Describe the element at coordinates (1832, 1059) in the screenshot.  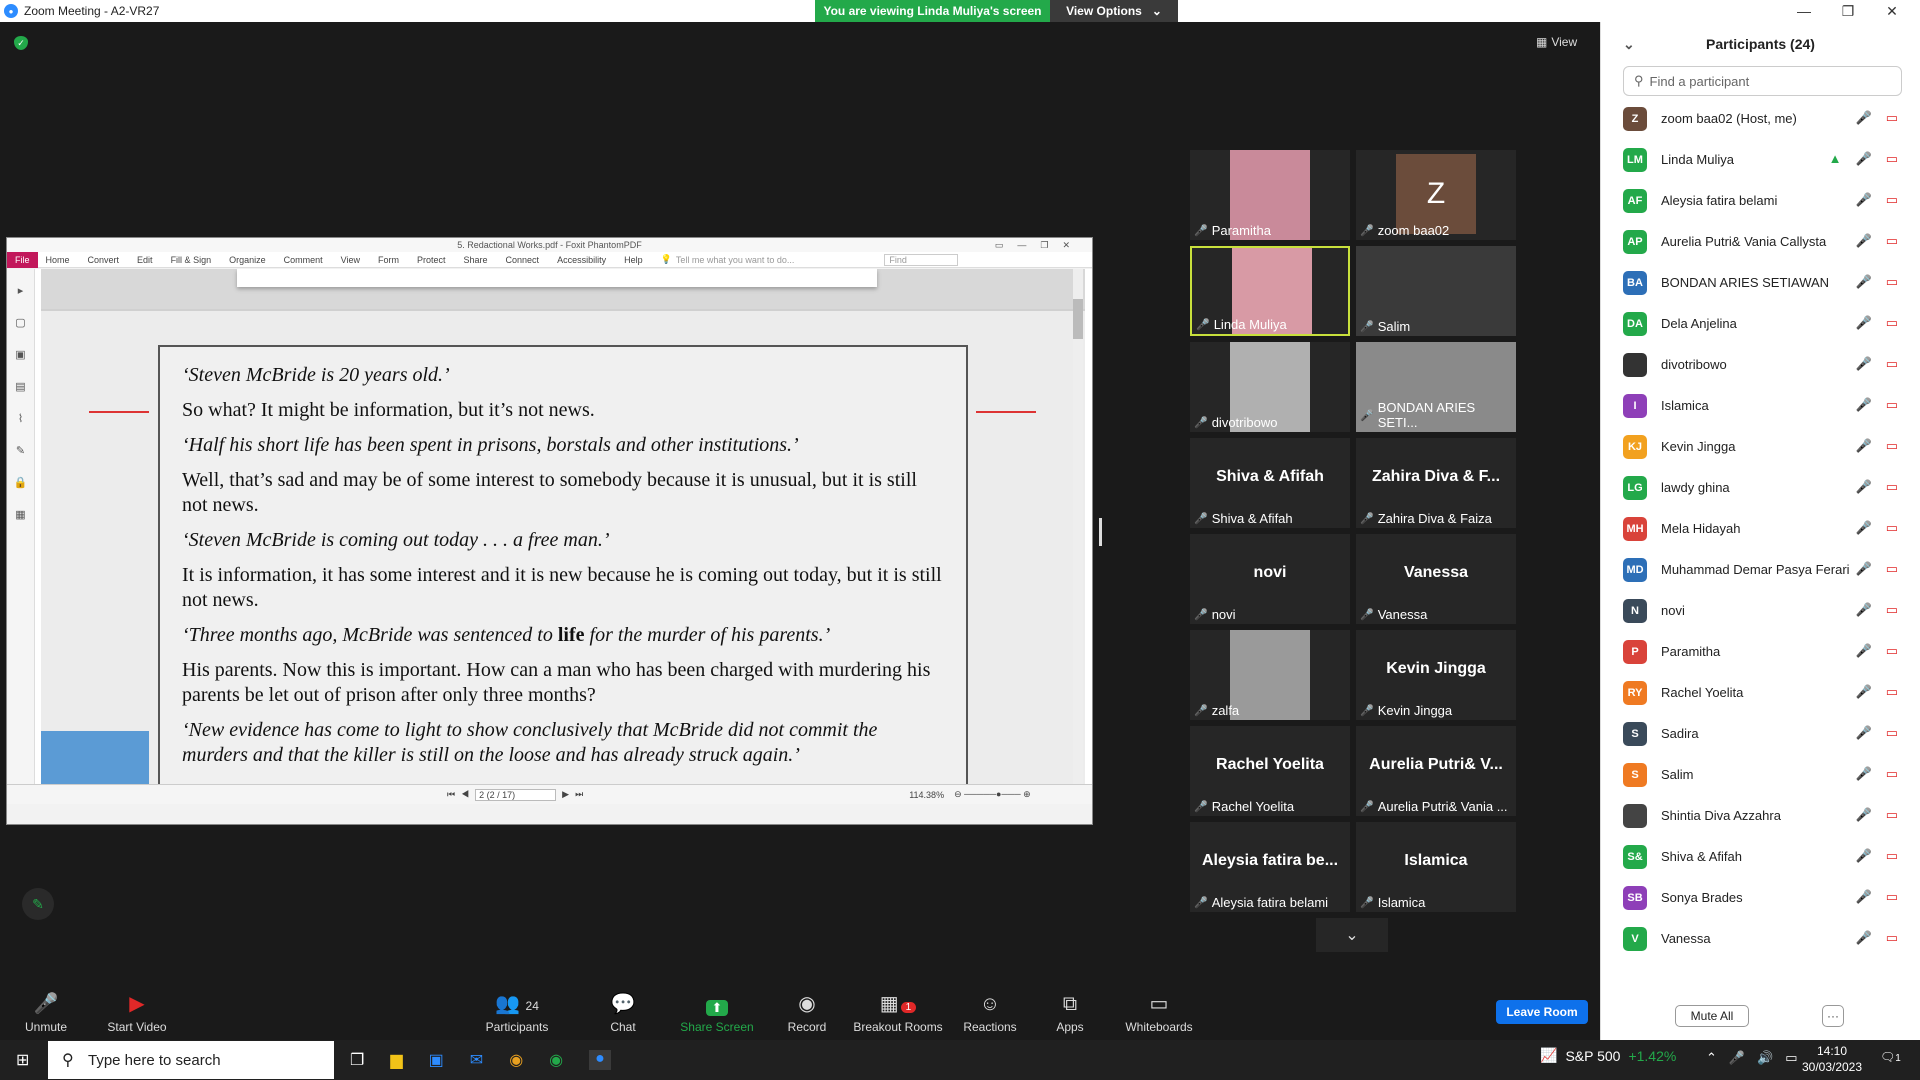
I see `clock: 14:10 30/03/2023` at that location.